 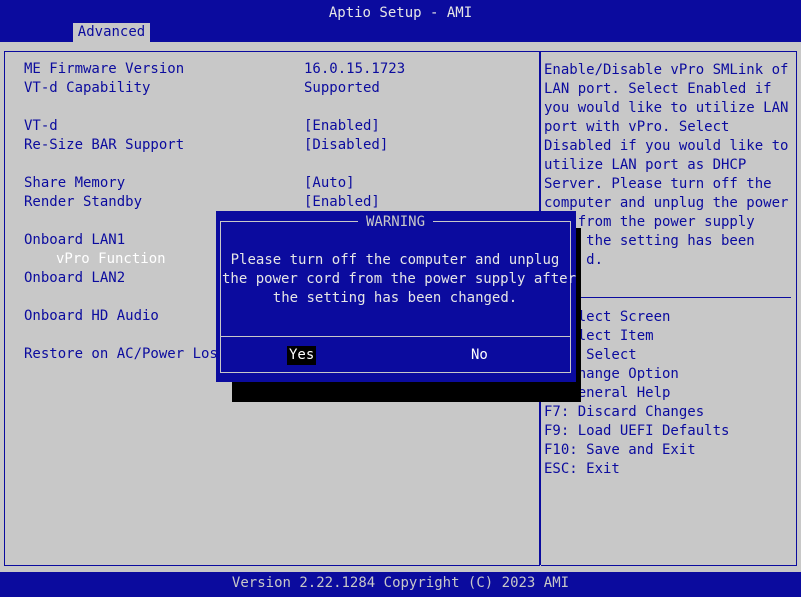 I want to click on setting-label-onboard-lan2: Onboard LAN2, so click(x=74, y=278).